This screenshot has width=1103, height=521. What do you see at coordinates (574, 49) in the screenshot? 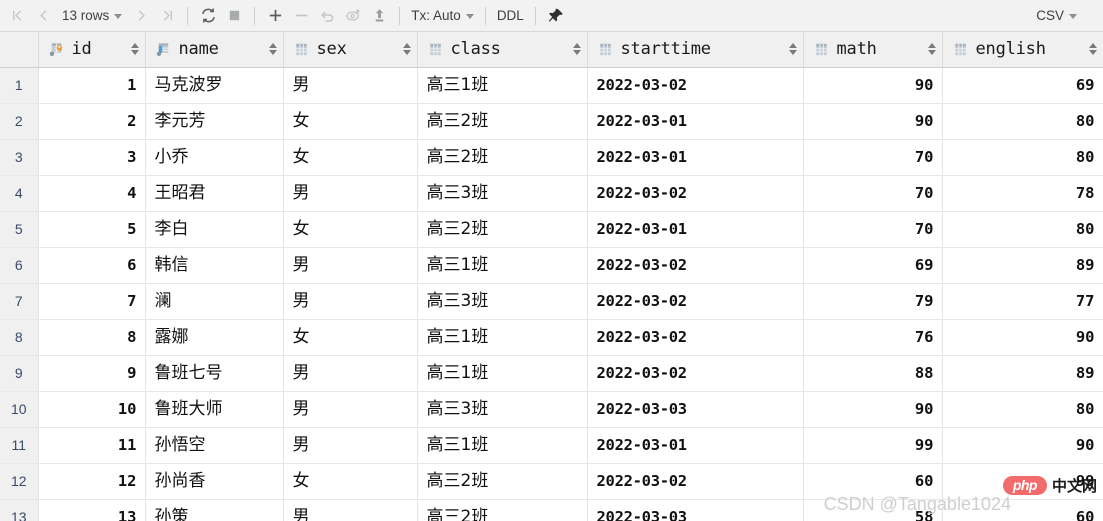
I see `sort-toggle-class` at bounding box center [574, 49].